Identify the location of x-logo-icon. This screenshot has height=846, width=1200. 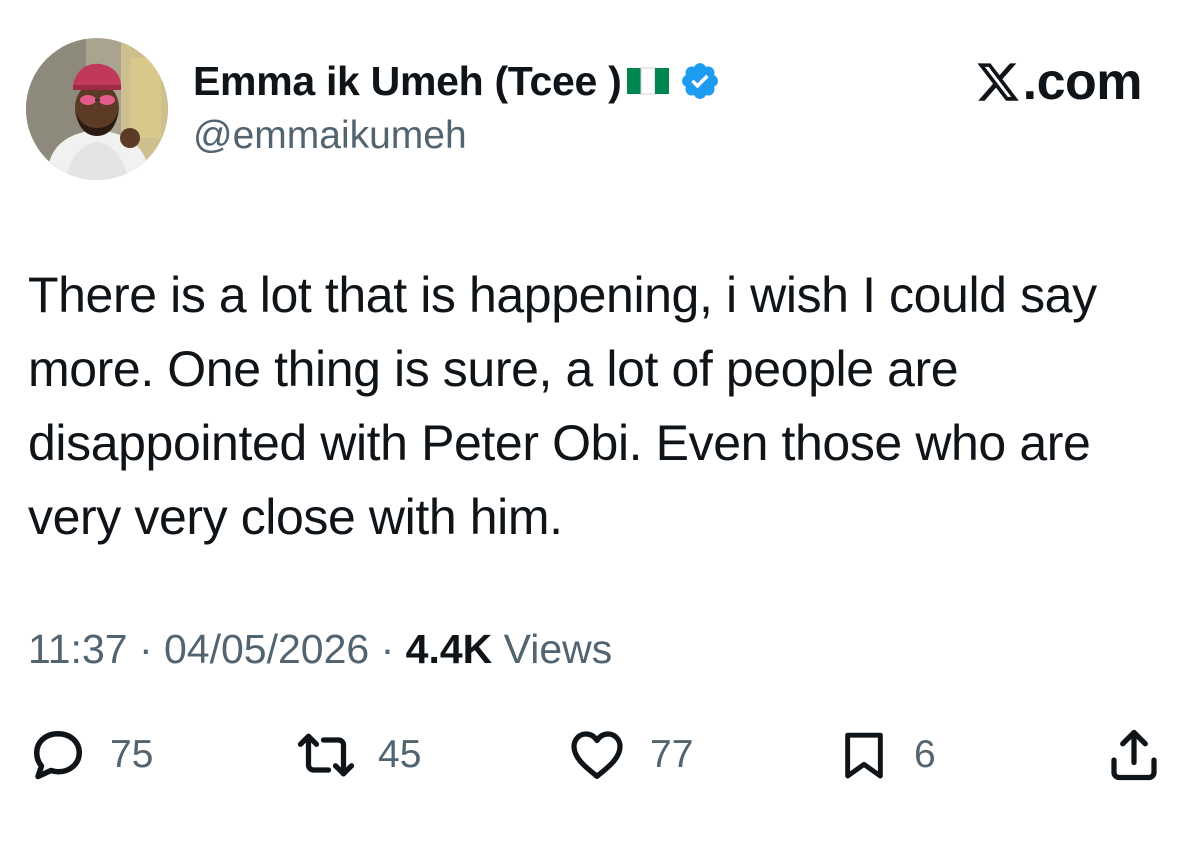
(998, 82).